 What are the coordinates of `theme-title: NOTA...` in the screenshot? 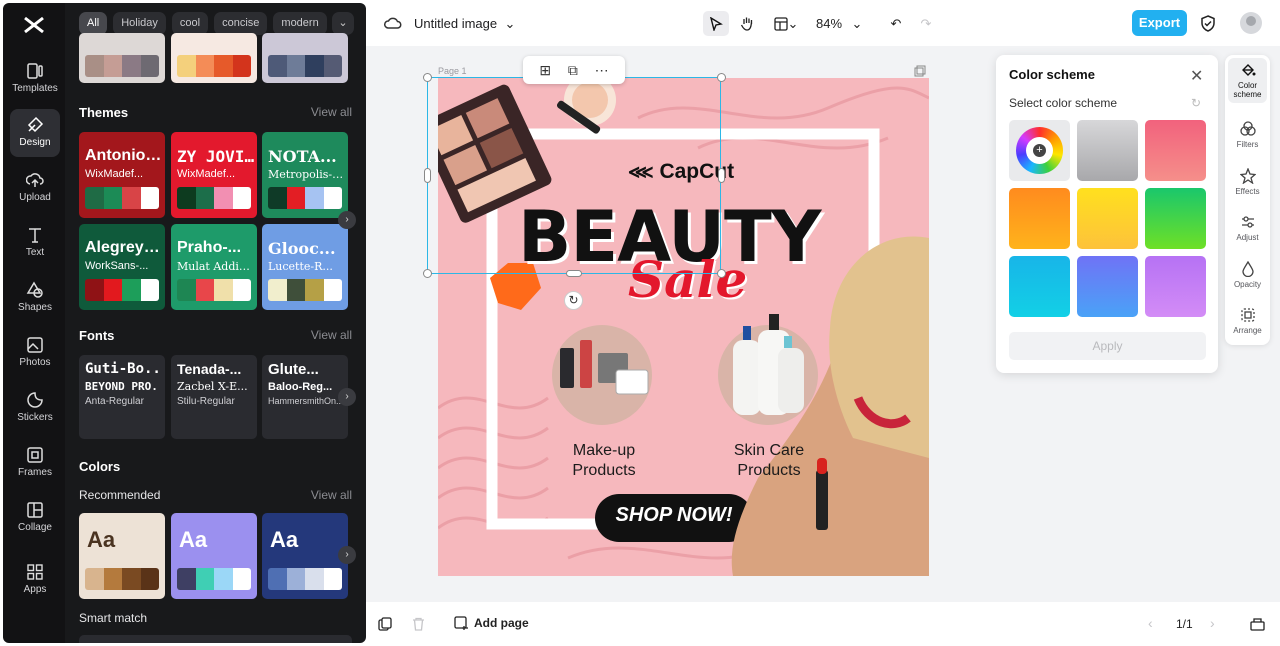 It's located at (302, 156).